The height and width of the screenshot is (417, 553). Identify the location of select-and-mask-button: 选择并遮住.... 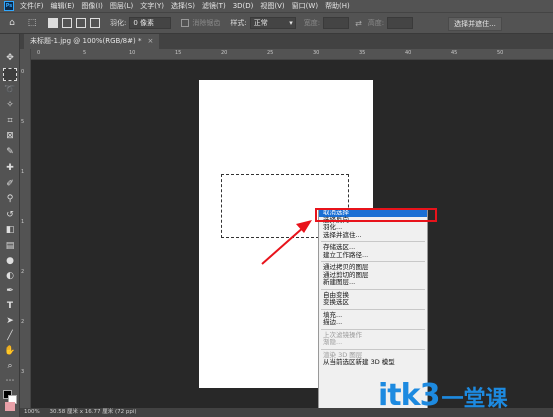
(475, 24).